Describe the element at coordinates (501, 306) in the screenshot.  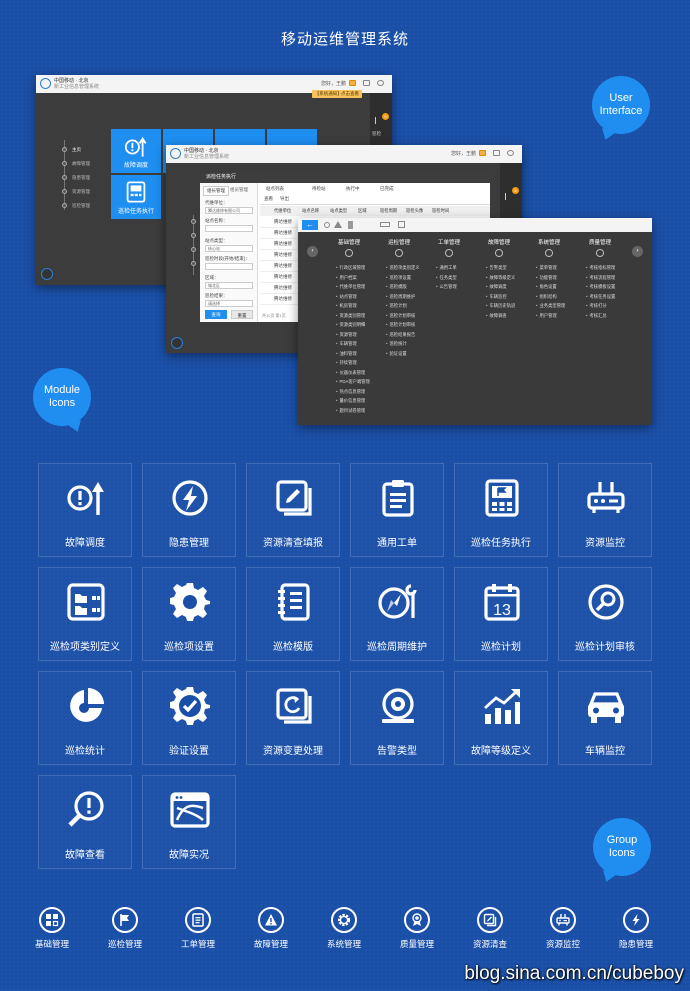
I see `menu-item: 车辆历史轨迹` at that location.